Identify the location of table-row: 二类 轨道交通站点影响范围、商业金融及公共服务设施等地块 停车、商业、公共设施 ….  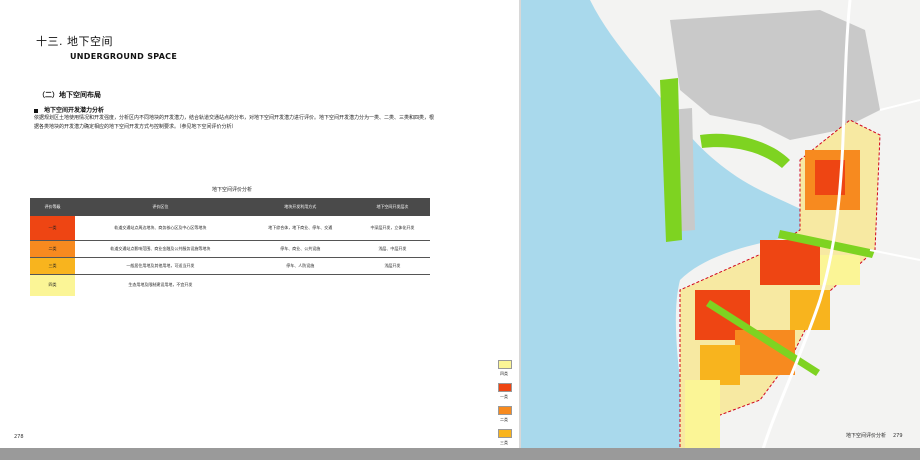
(230, 249).